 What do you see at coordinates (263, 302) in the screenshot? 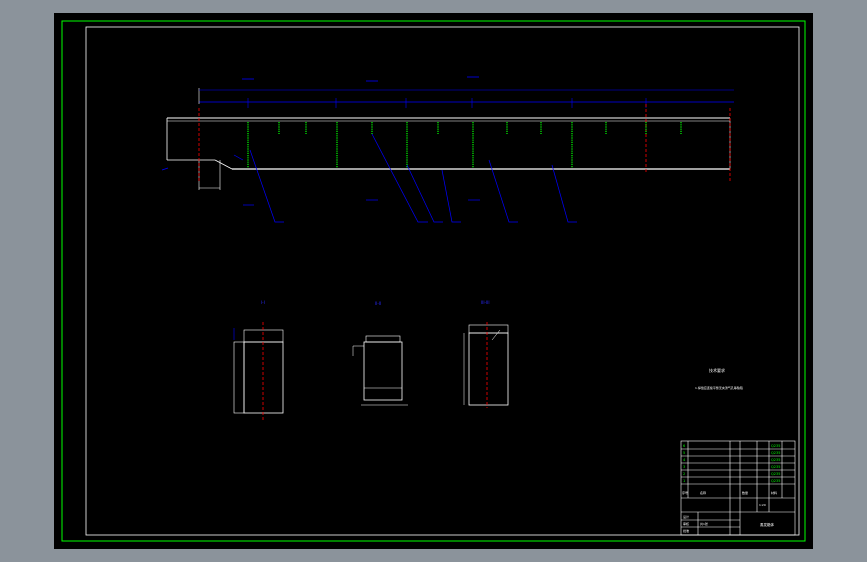
I see `section-label-1: I-I` at bounding box center [263, 302].